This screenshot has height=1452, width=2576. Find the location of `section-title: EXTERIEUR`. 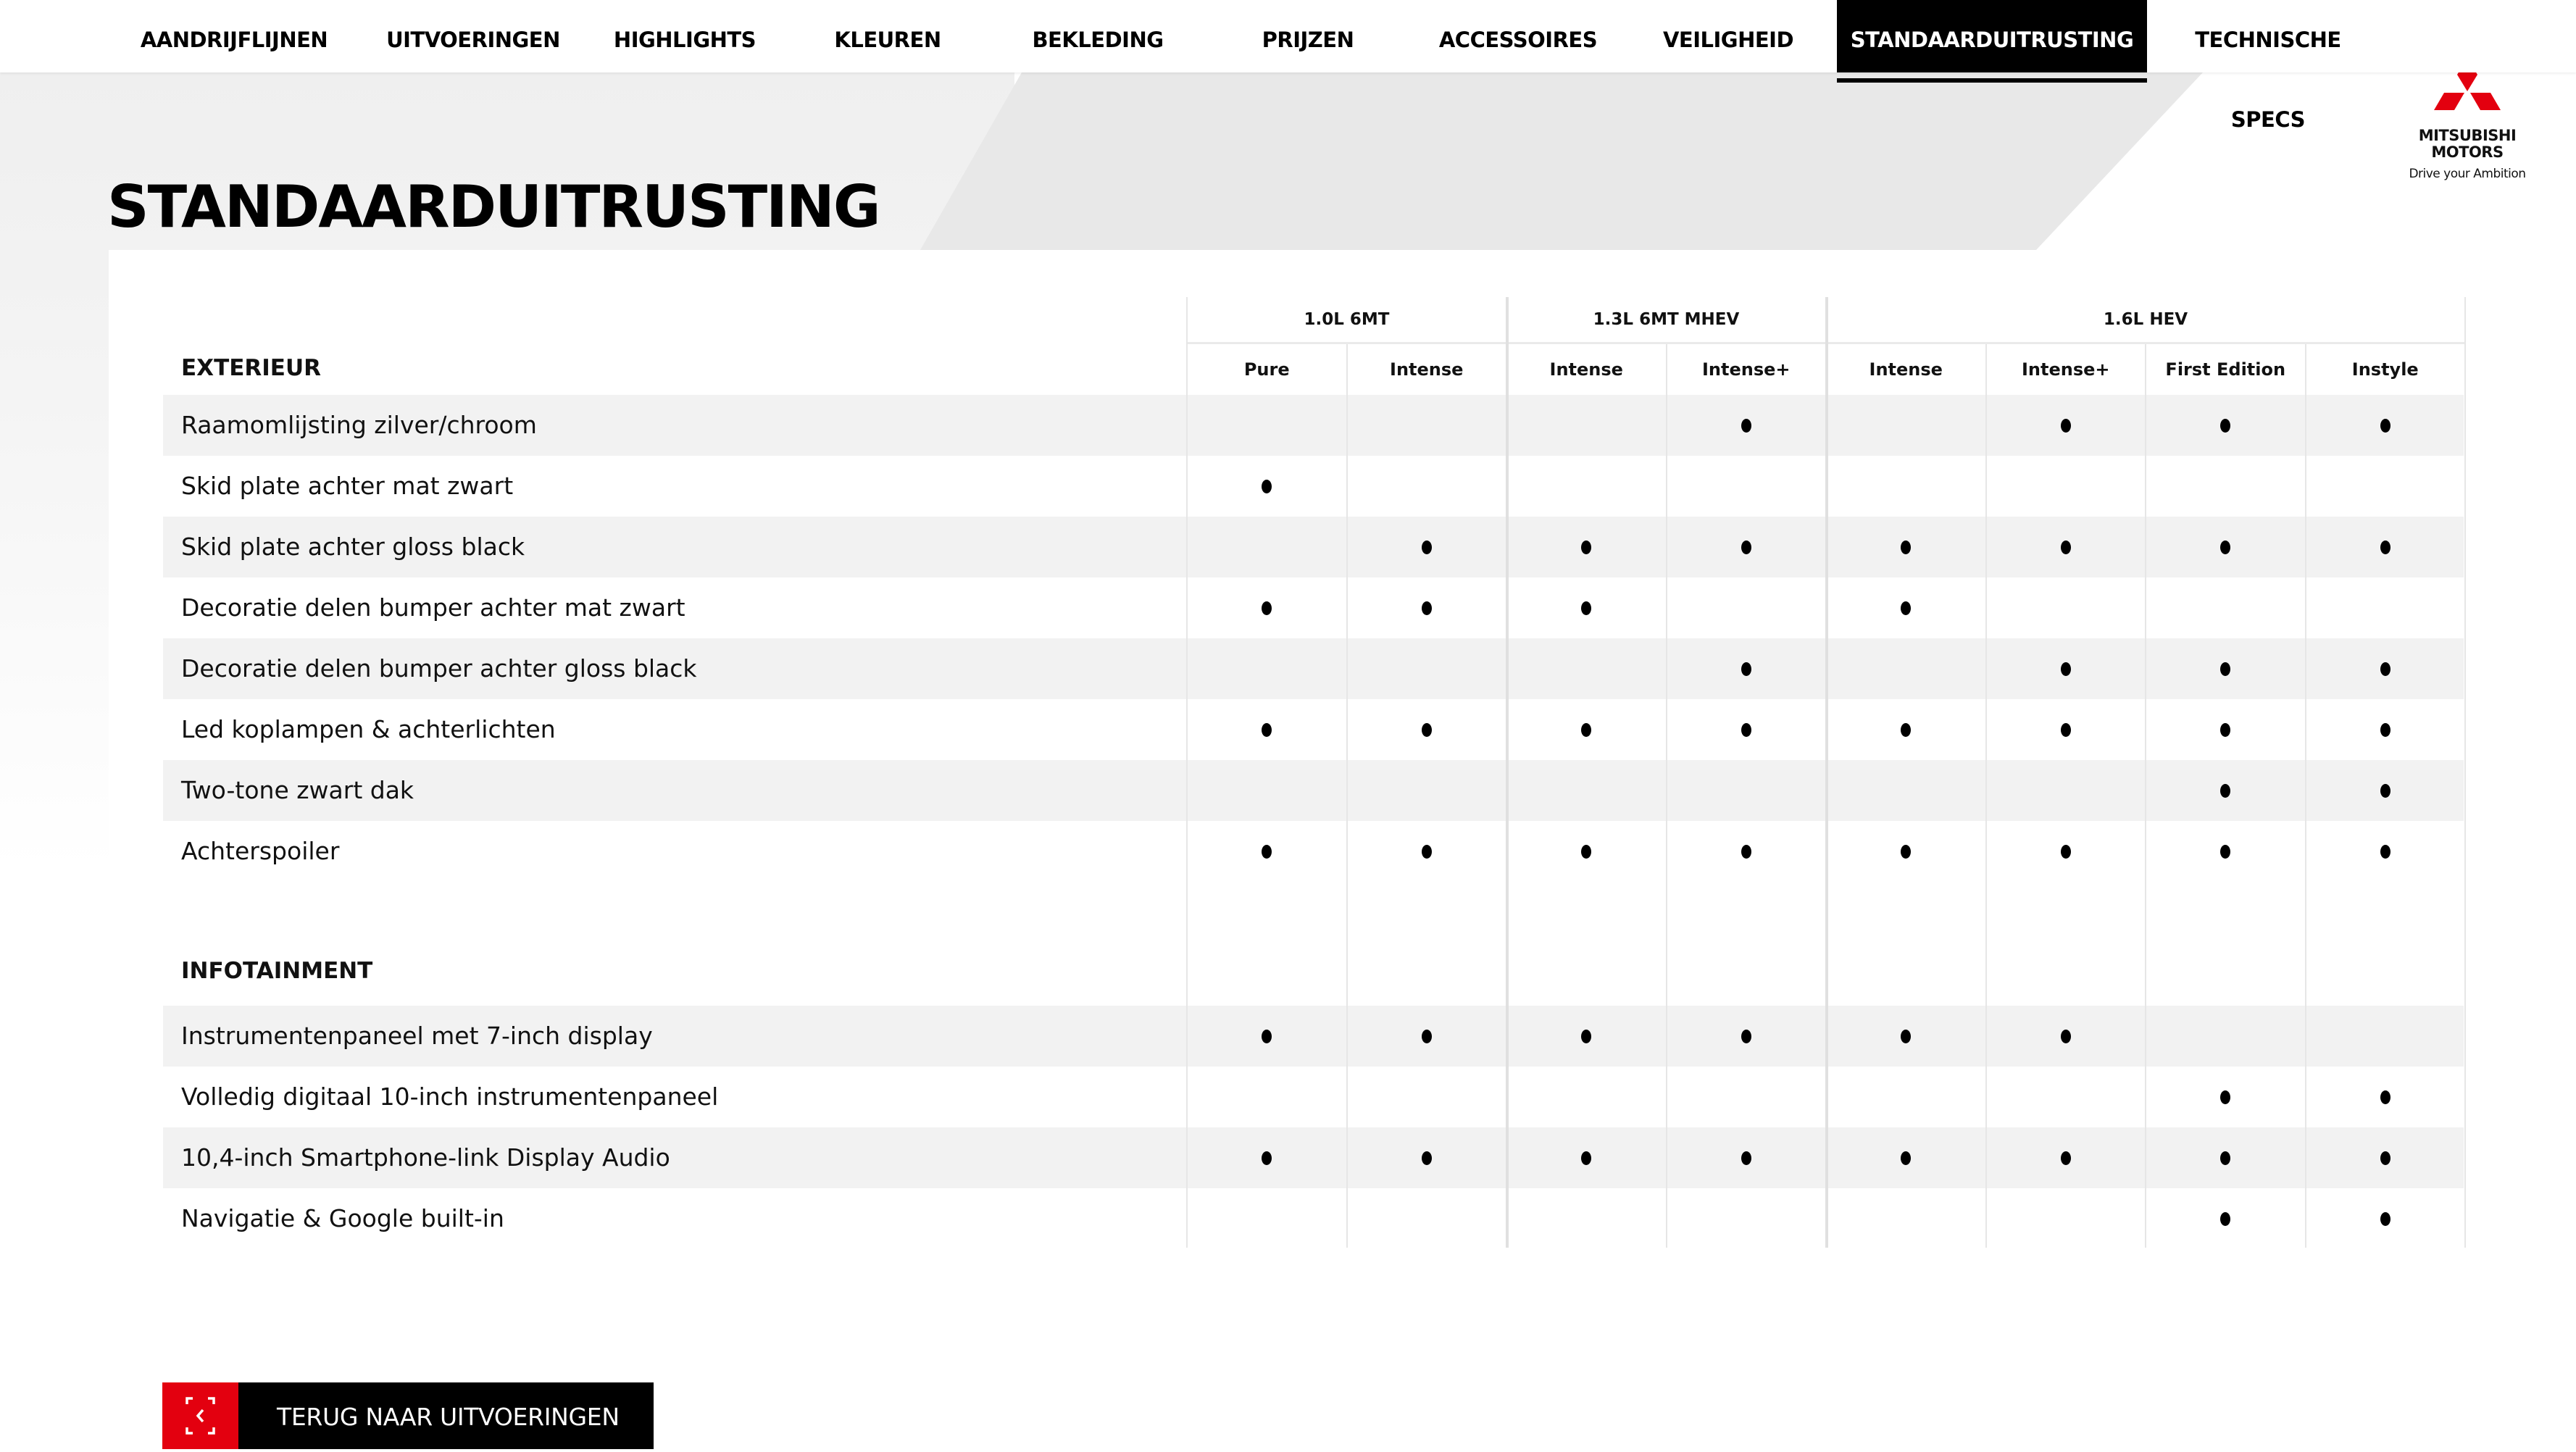

section-title: EXTERIEUR is located at coordinates (251, 368).